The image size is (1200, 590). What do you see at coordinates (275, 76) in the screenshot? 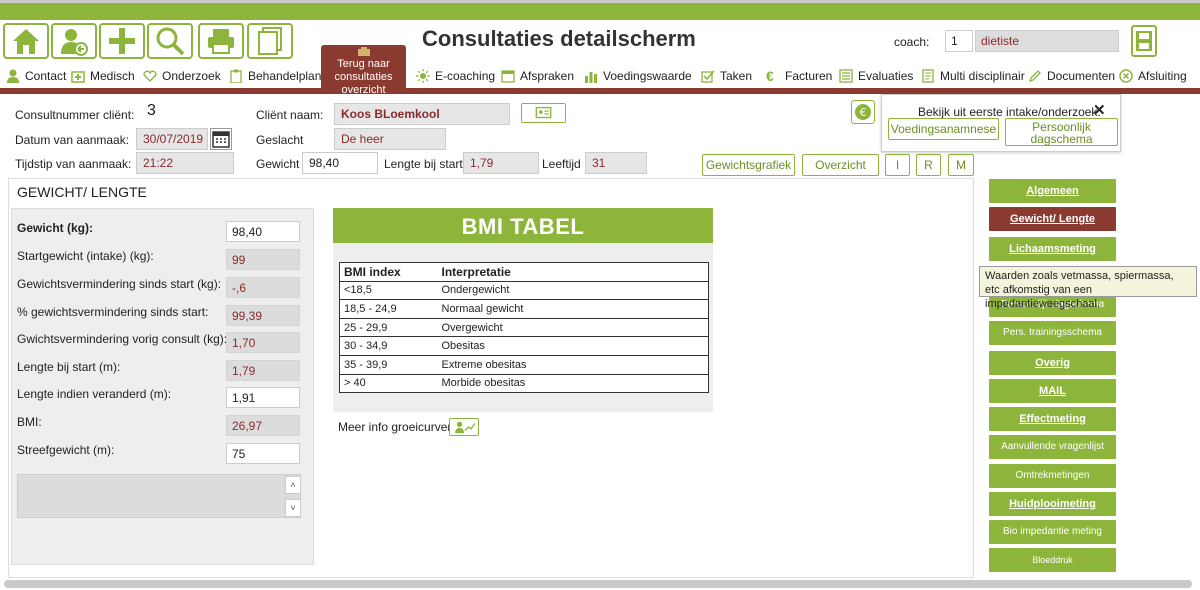
I see `nav-behandelplan: Behandelplan` at bounding box center [275, 76].